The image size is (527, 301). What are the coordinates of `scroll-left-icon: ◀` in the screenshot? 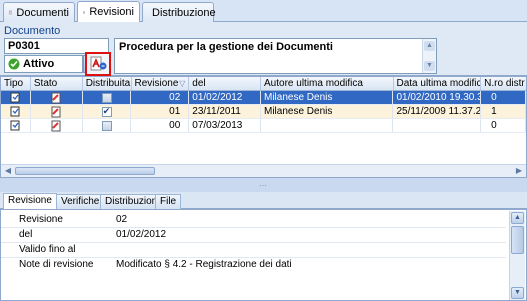 It's located at (8, 171).